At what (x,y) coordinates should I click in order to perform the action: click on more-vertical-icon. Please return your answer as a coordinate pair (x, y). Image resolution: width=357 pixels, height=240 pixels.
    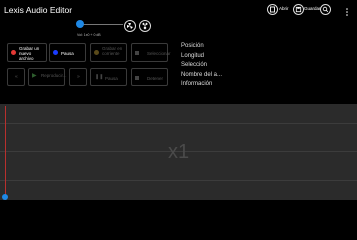
    Looking at the image, I should click on (347, 12).